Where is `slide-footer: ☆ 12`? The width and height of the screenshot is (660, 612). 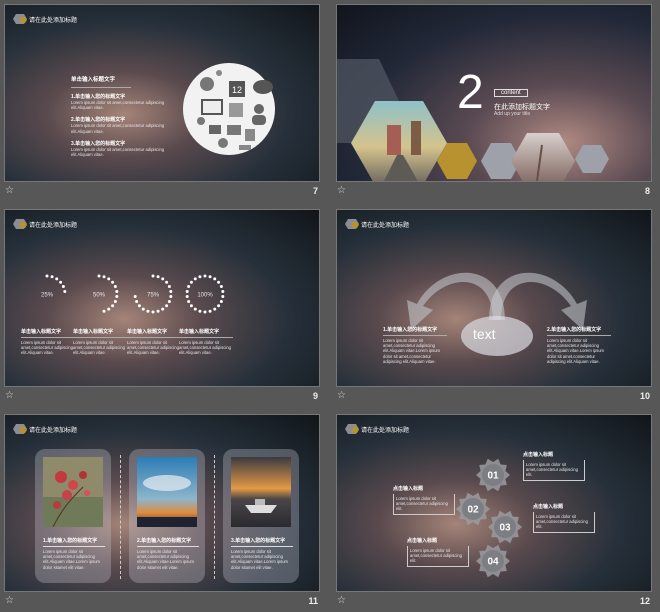
slide-footer: ☆ 12 is located at coordinates (494, 602).